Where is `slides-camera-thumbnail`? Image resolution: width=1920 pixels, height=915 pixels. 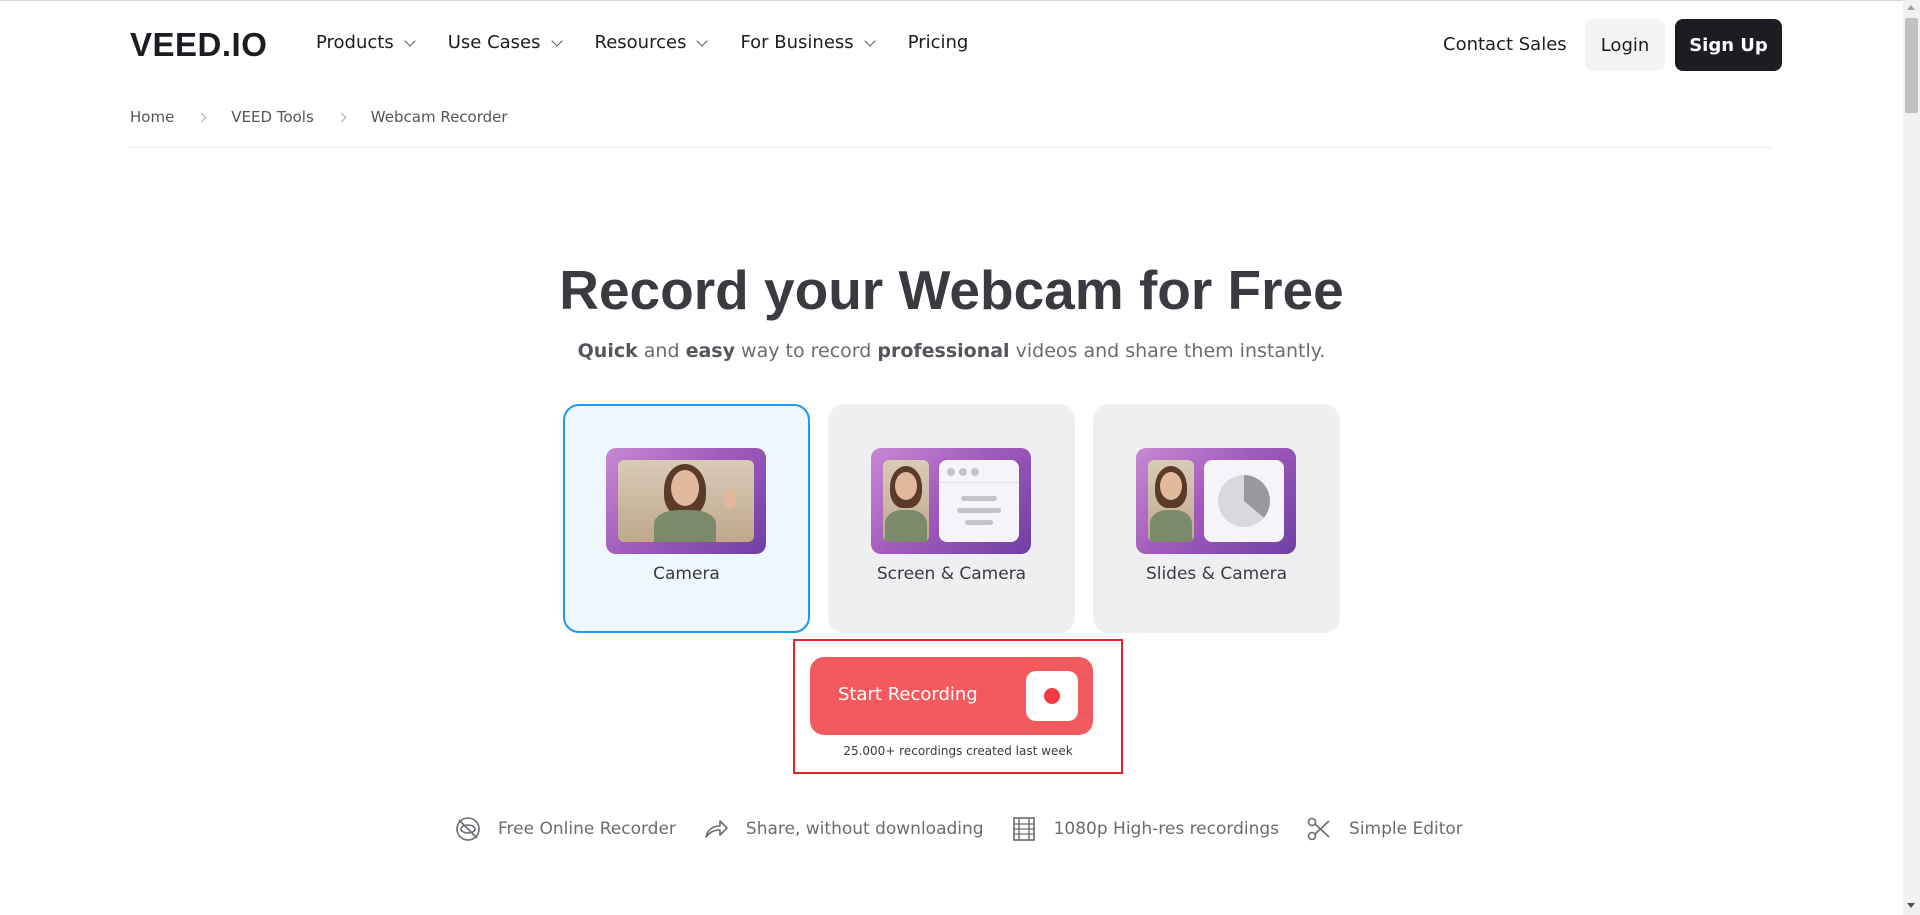 slides-camera-thumbnail is located at coordinates (1216, 501).